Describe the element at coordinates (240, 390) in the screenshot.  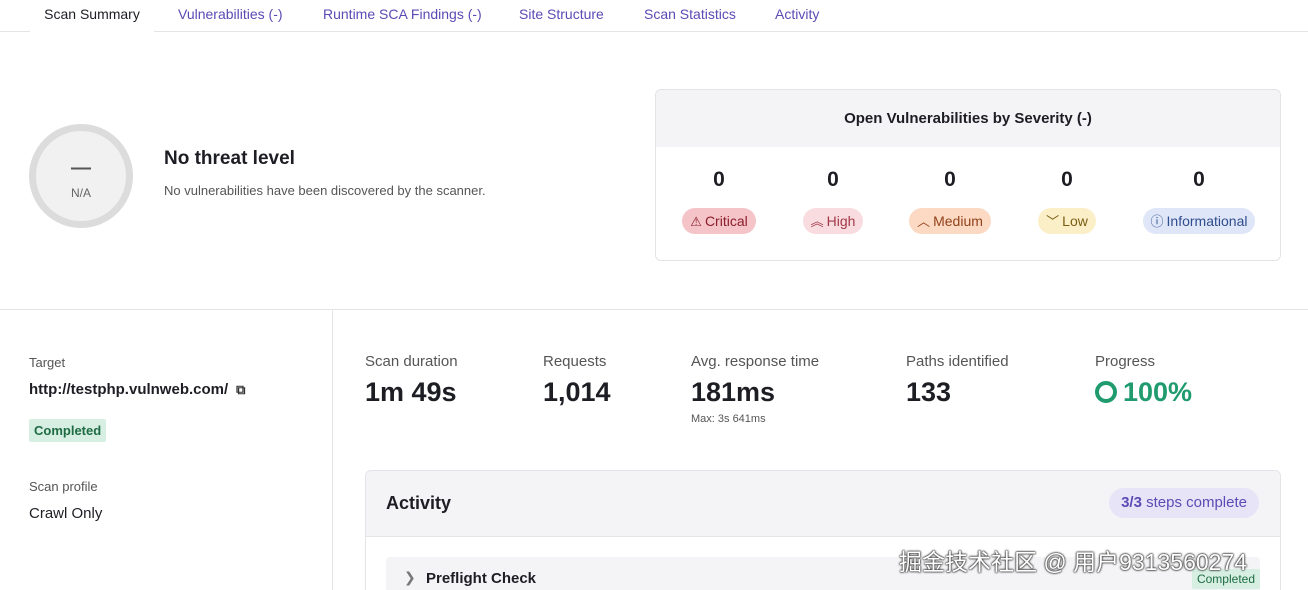
I see `external-link-icon: ⧉` at that location.